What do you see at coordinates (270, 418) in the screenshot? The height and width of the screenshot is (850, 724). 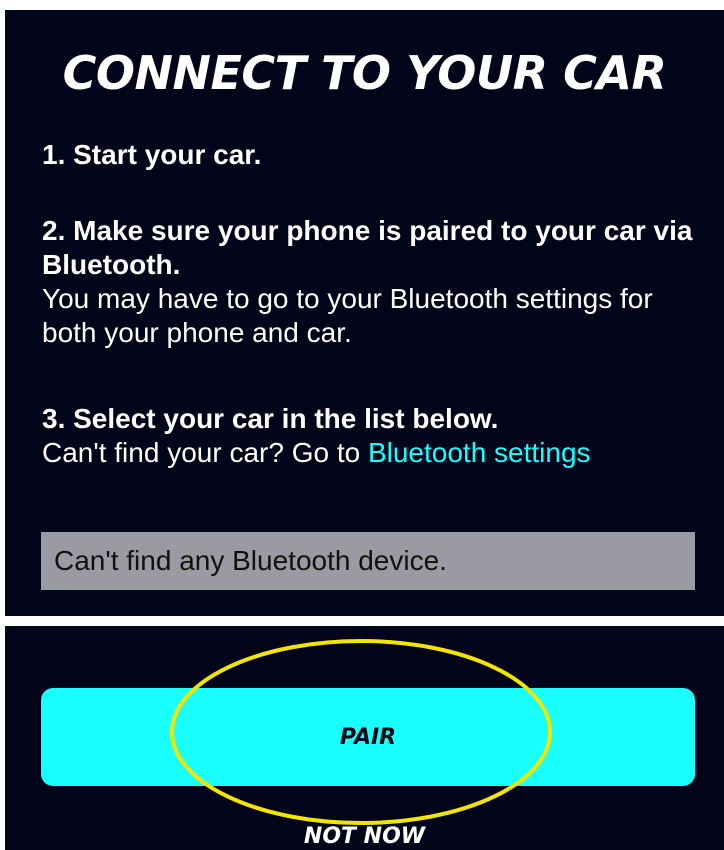 I see `step-3-heading: 3. Select your car in the list below.` at bounding box center [270, 418].